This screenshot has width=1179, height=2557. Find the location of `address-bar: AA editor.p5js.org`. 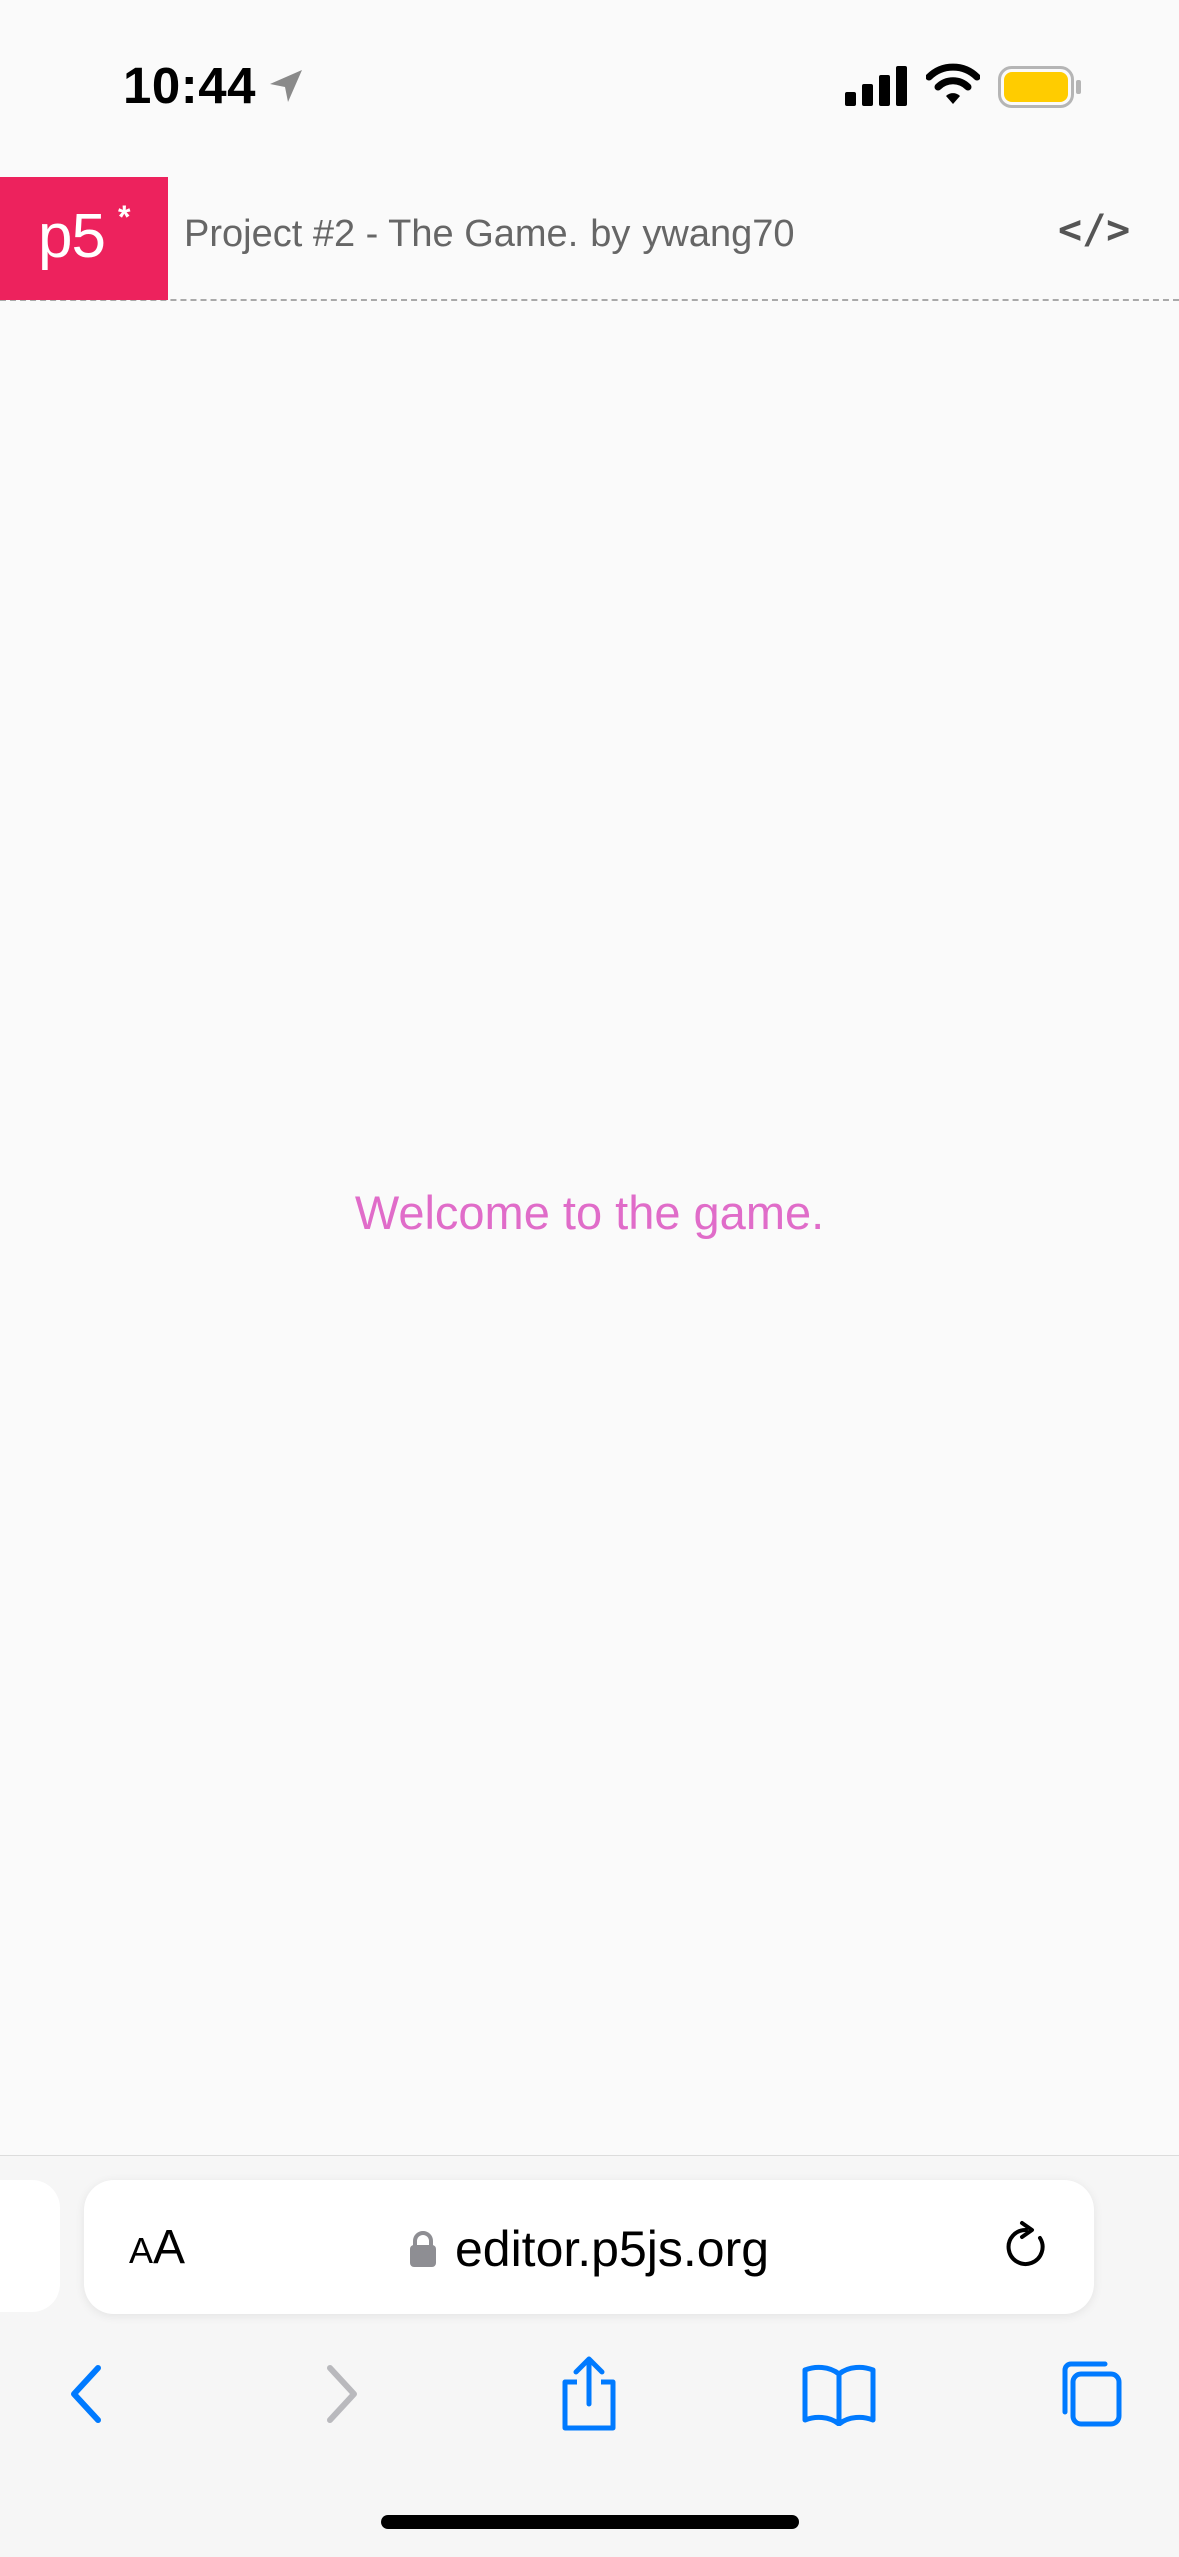

address-bar: AA editor.p5js.org is located at coordinates (589, 2247).